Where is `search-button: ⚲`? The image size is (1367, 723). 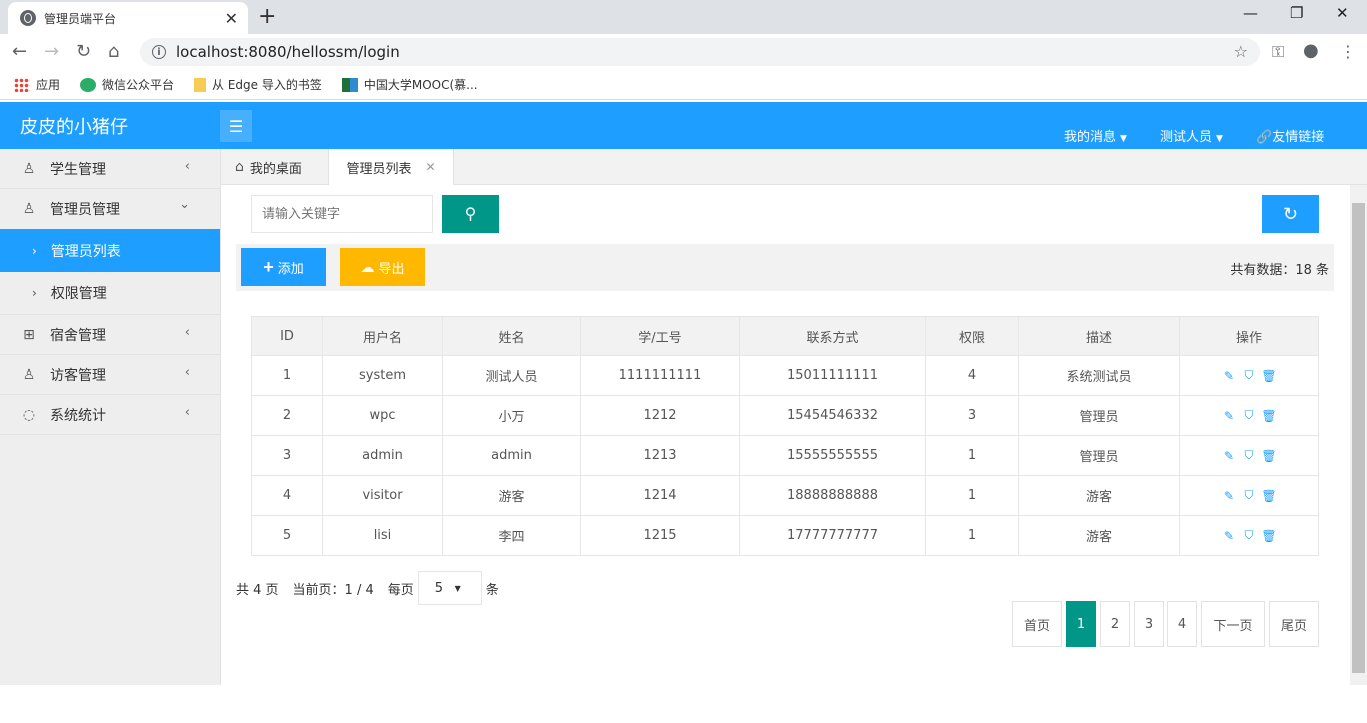
search-button: ⚲ is located at coordinates (470, 214).